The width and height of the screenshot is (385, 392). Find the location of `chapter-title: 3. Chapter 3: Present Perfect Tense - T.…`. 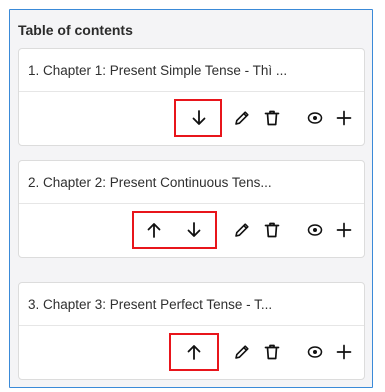

chapter-title: 3. Chapter 3: Present Perfect Tense - T.… is located at coordinates (191, 304).